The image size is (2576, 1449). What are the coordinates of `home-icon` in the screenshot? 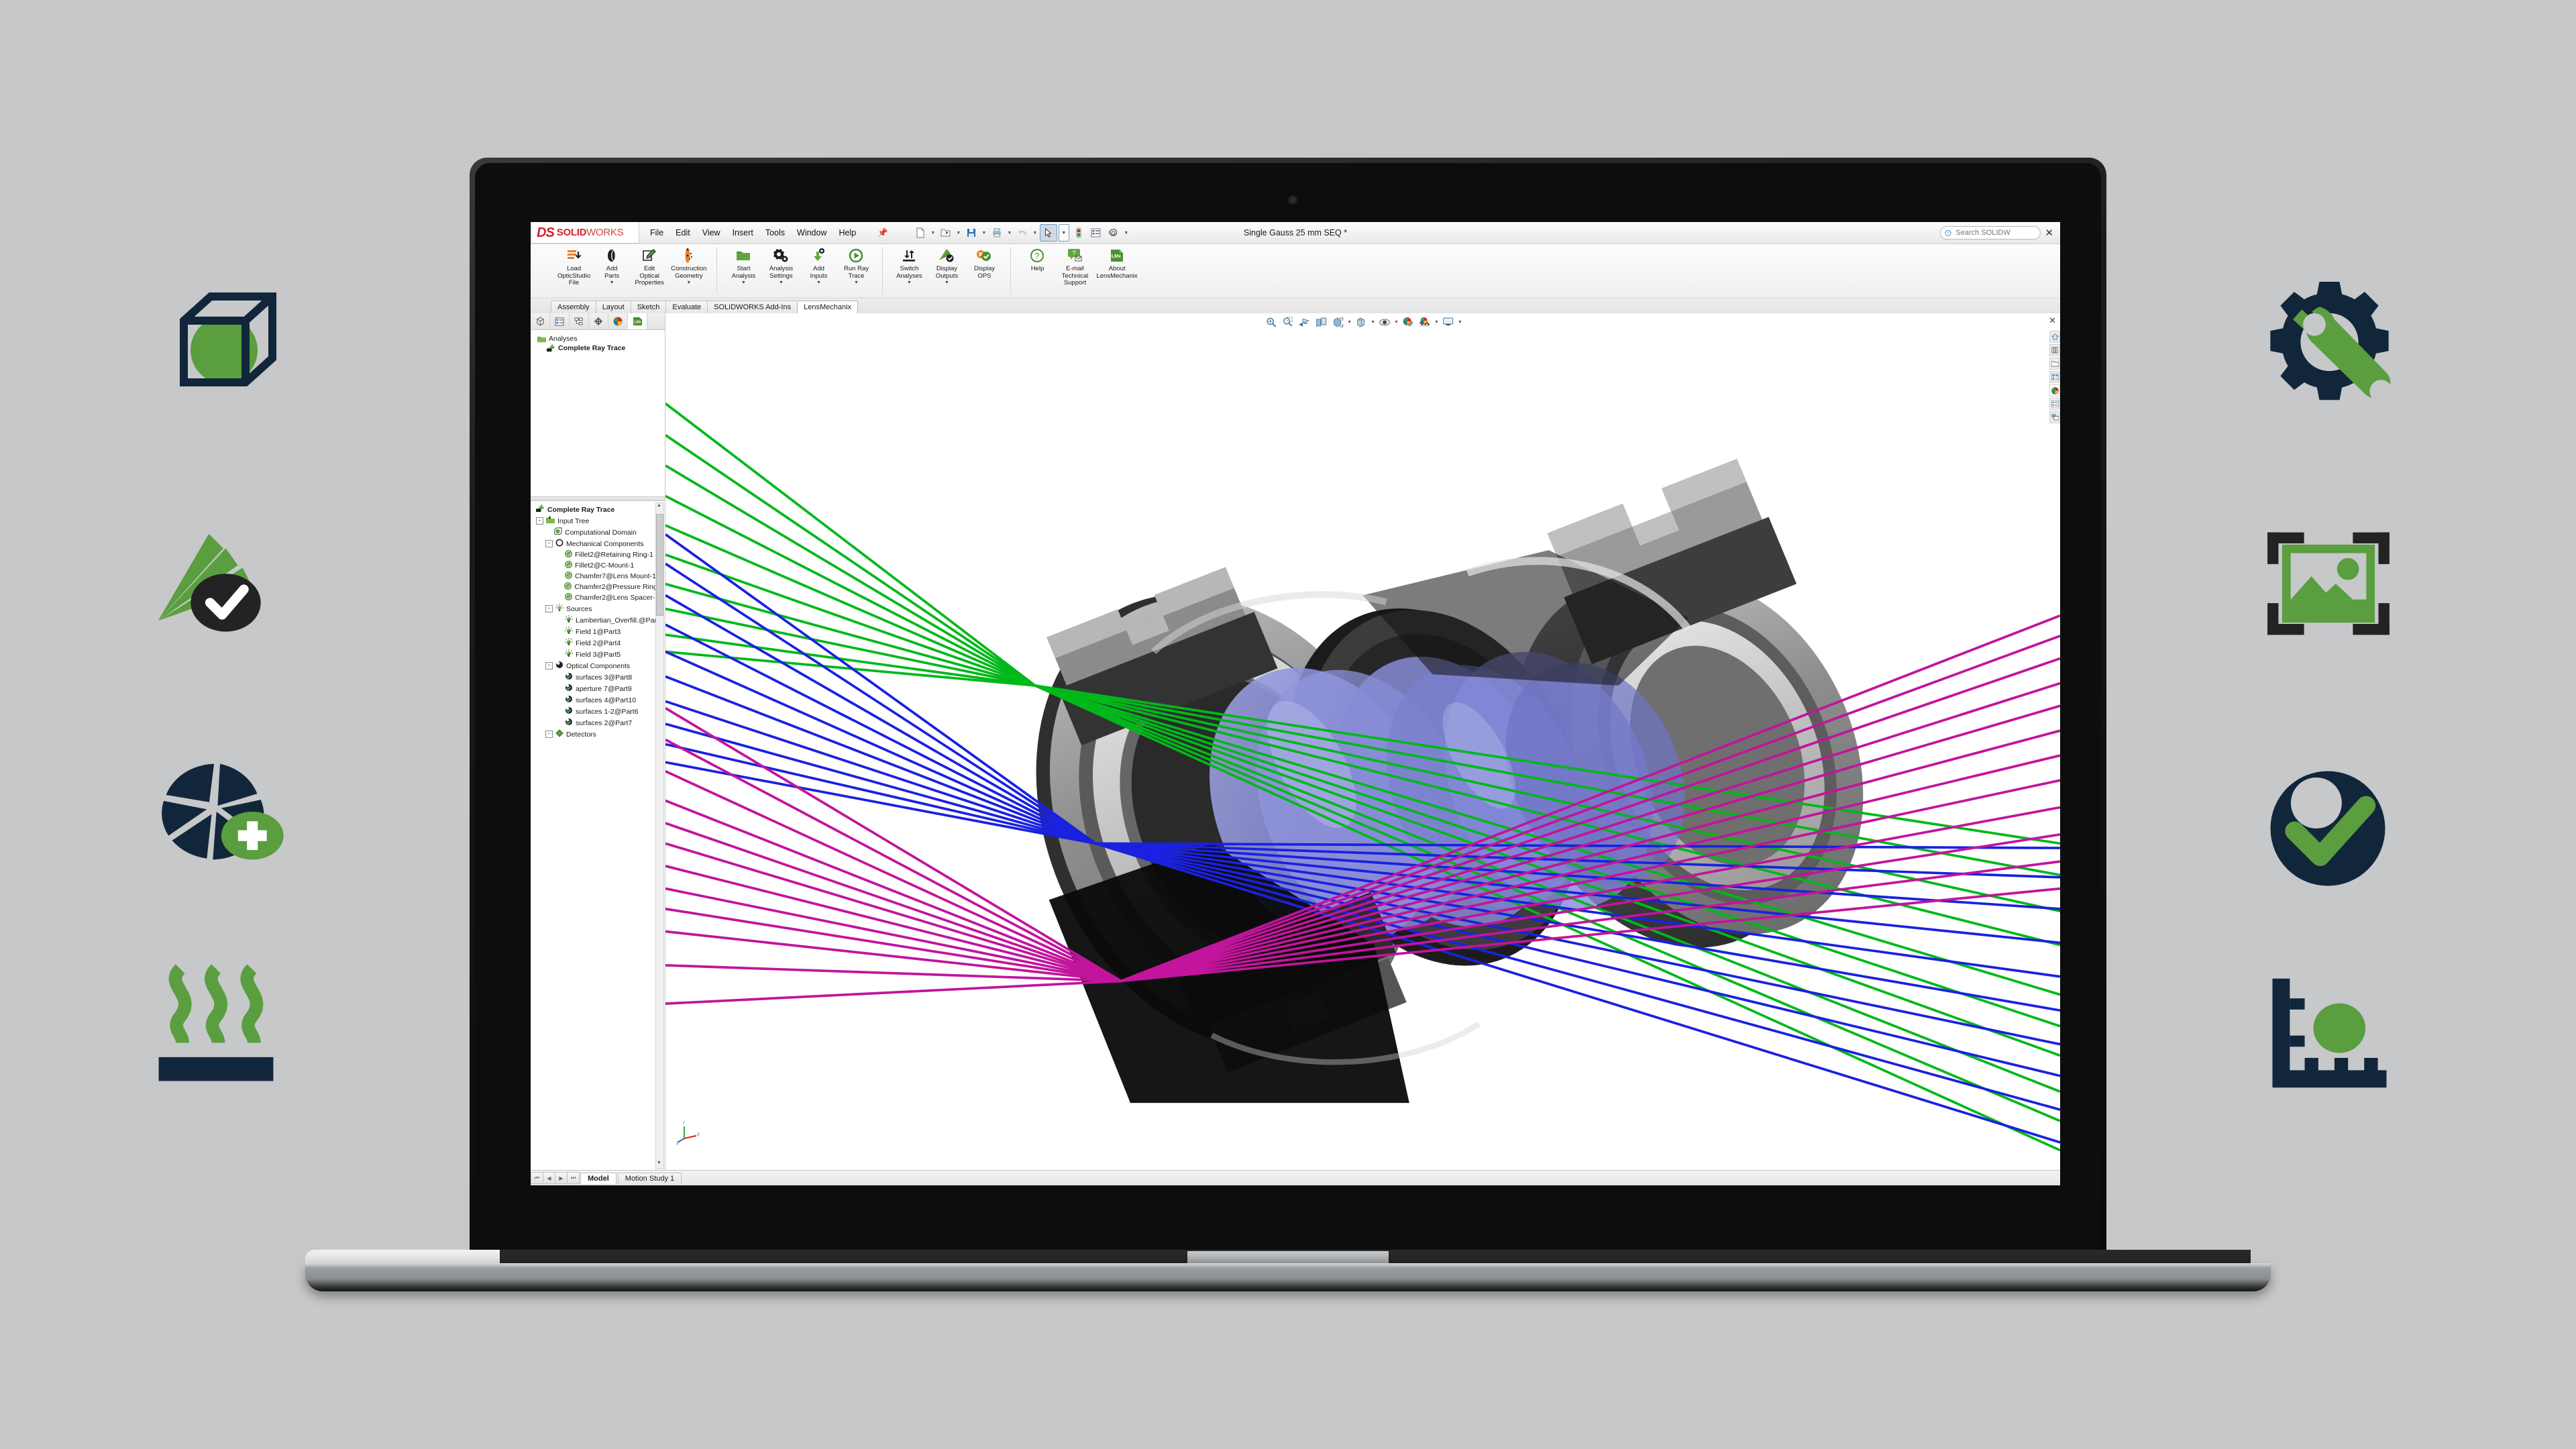 It's located at (2054, 337).